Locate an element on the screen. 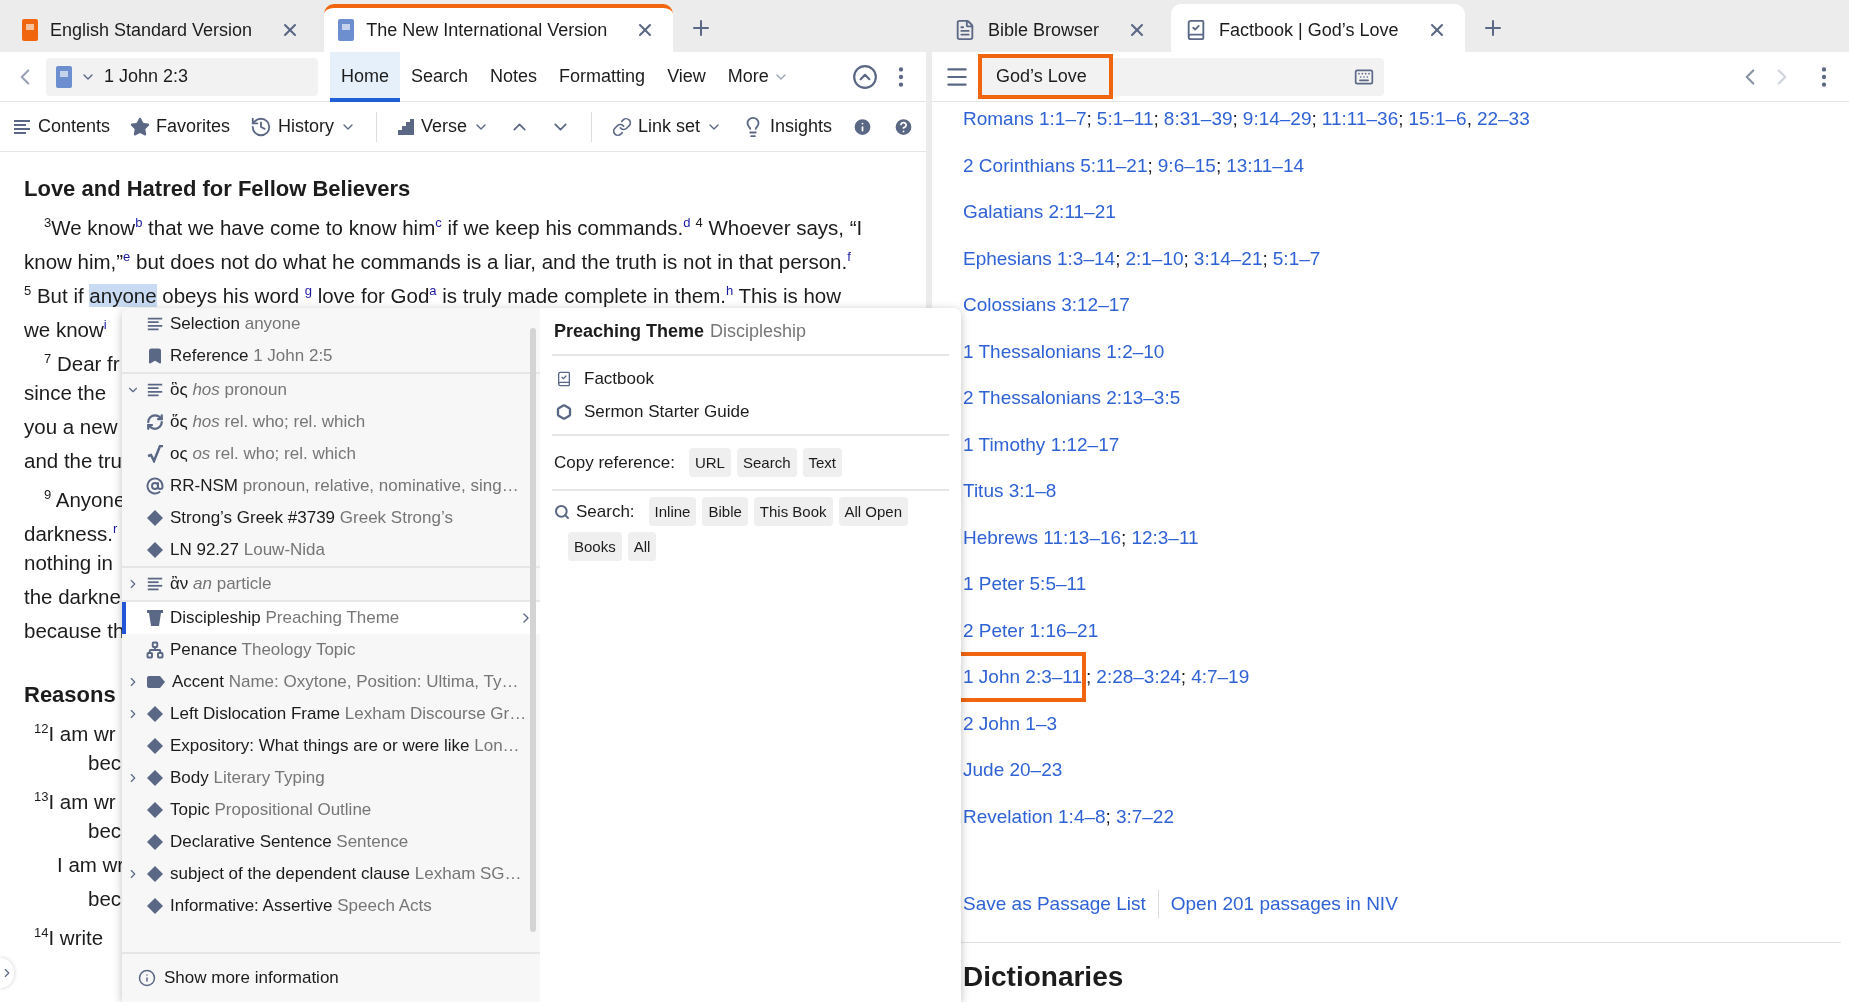  search-scope-button: All is located at coordinates (642, 546).